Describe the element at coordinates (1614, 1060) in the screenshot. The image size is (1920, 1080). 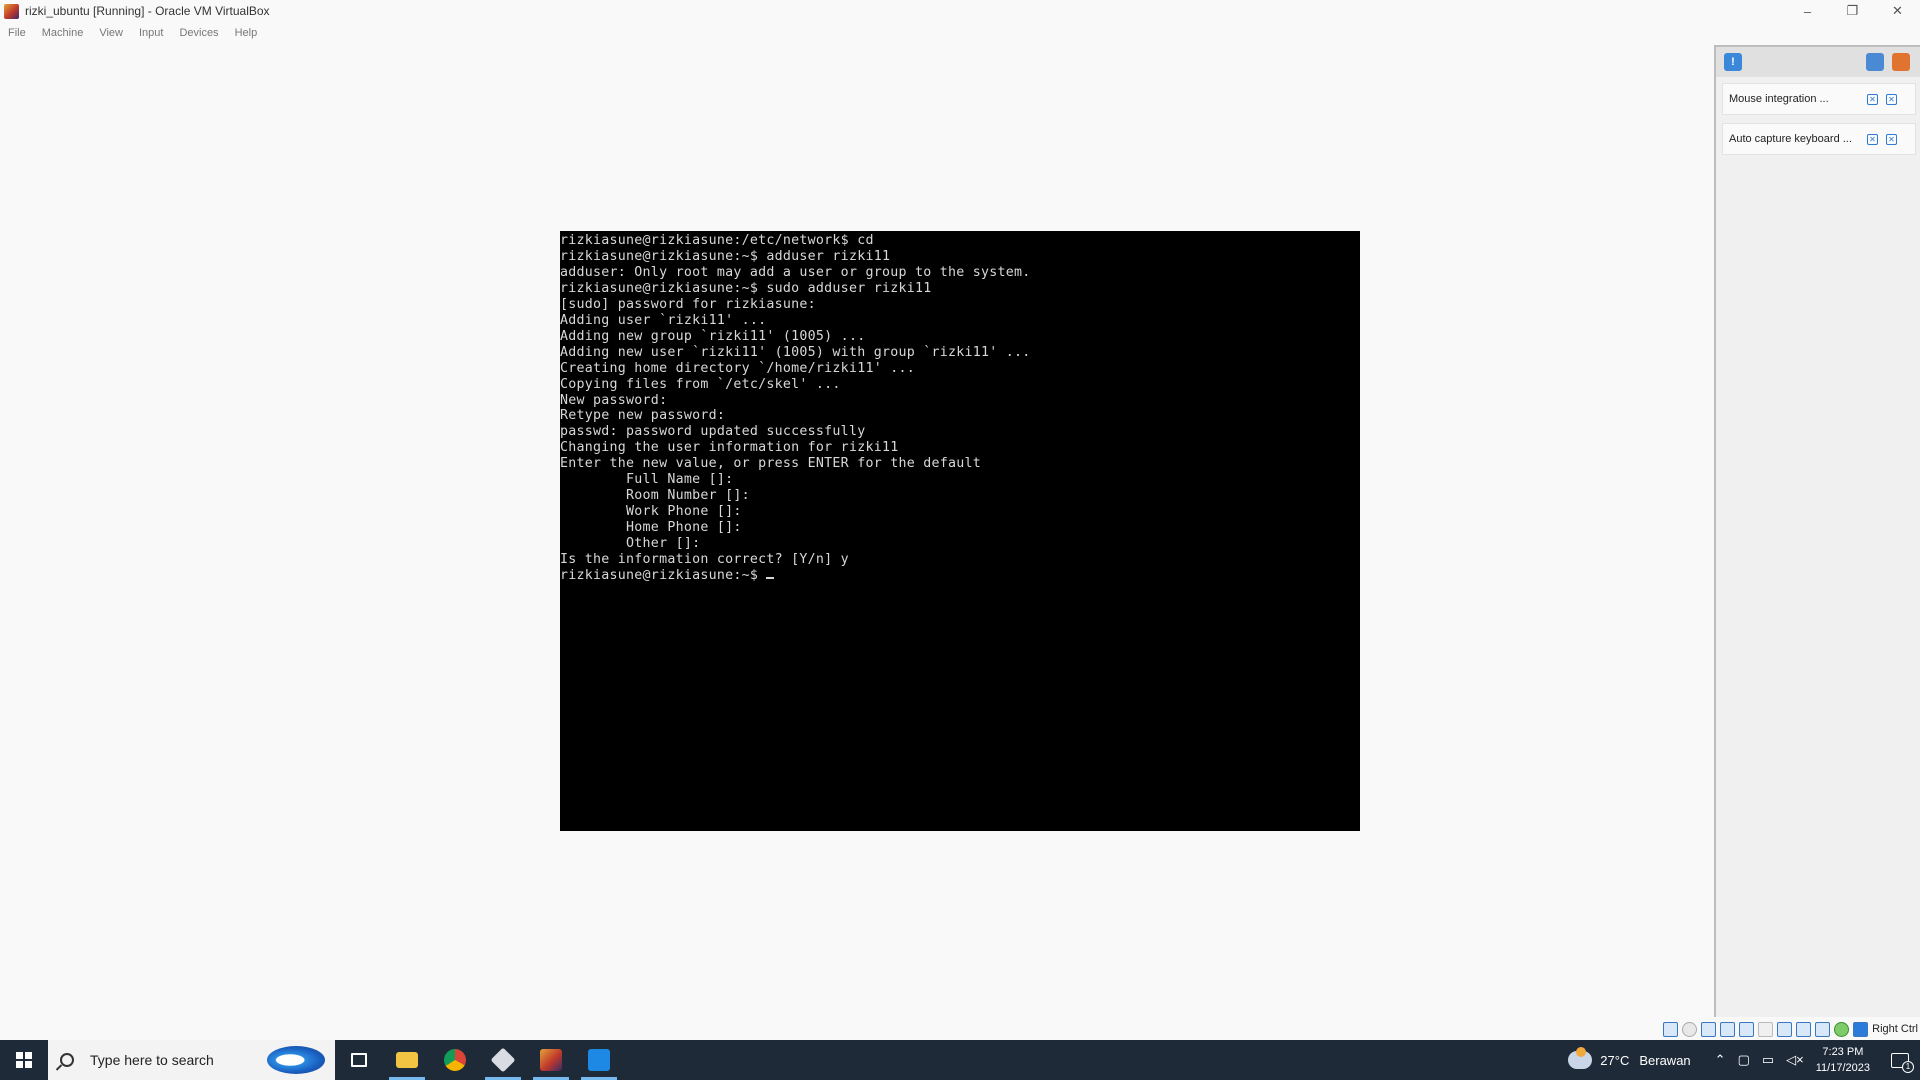
I see `weather-temperature: 27°C` at that location.